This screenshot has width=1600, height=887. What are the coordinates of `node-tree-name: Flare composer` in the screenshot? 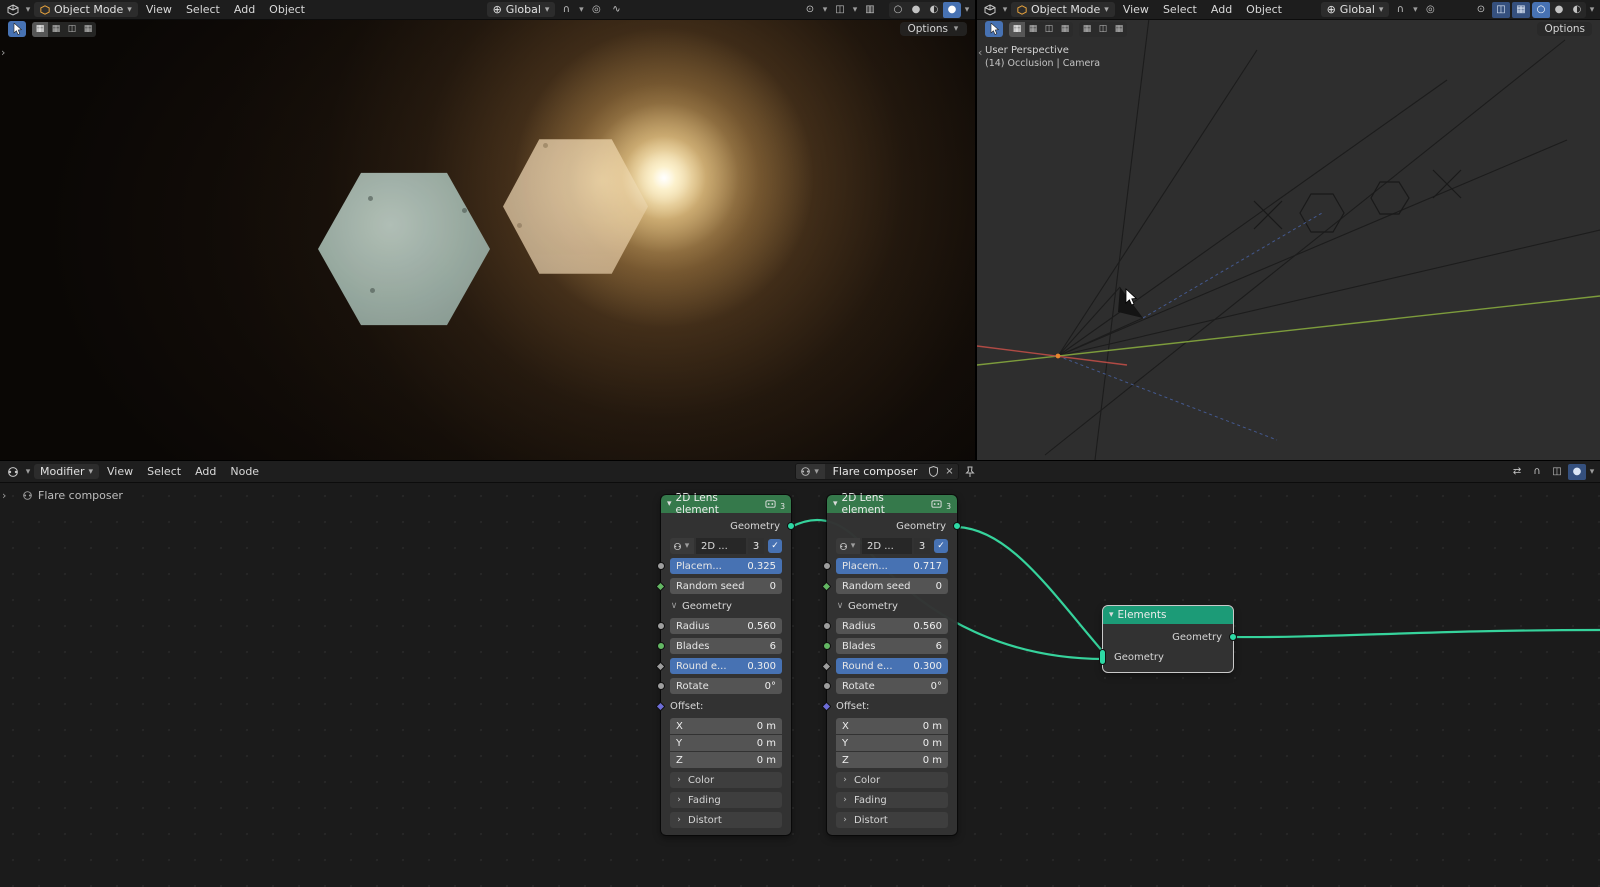 It's located at (875, 471).